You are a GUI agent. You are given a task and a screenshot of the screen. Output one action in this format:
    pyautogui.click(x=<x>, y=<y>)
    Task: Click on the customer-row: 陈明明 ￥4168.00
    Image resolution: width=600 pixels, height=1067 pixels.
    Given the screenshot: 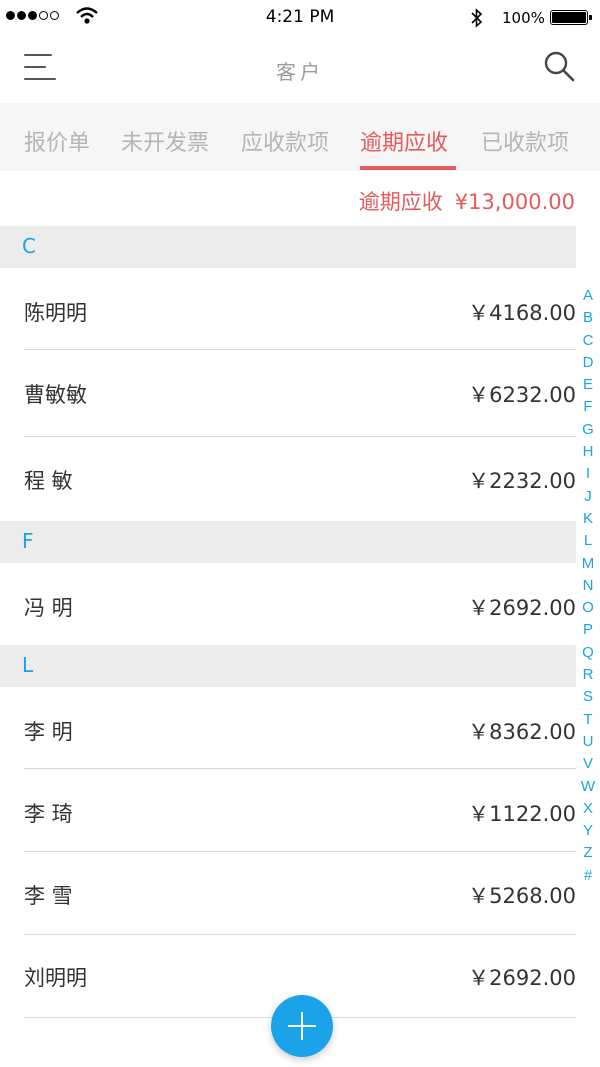 What is the action you would take?
    pyautogui.click(x=288, y=309)
    